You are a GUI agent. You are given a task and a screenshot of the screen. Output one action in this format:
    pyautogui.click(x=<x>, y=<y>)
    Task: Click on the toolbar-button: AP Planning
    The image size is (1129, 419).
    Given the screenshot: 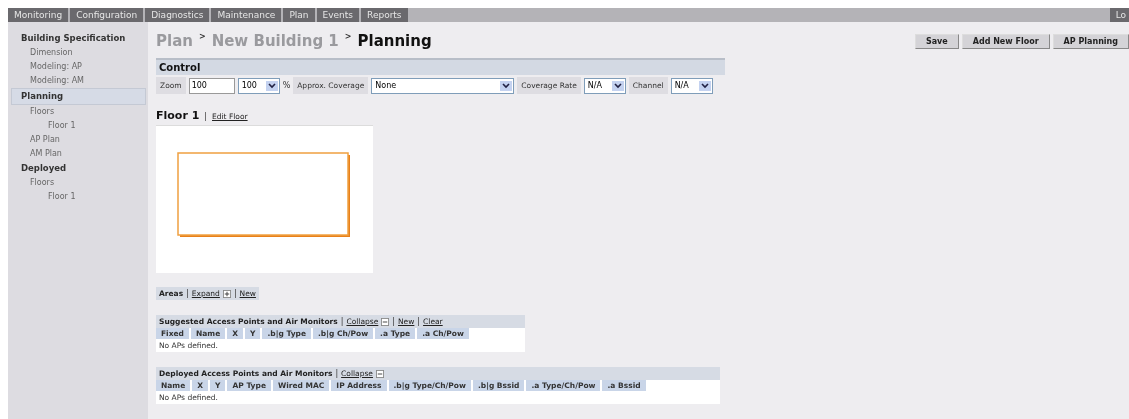 What is the action you would take?
    pyautogui.click(x=1090, y=41)
    